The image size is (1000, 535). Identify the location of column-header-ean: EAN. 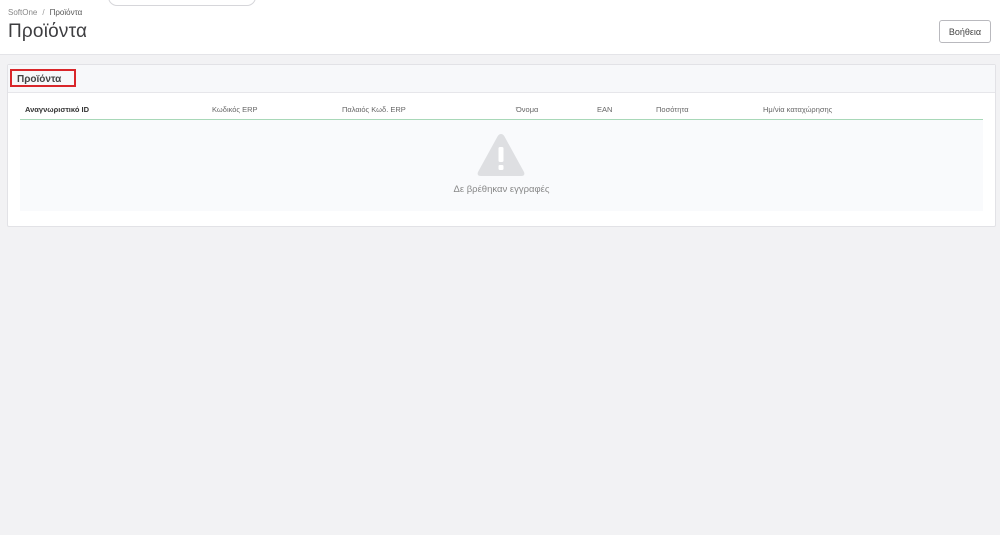
(604, 109).